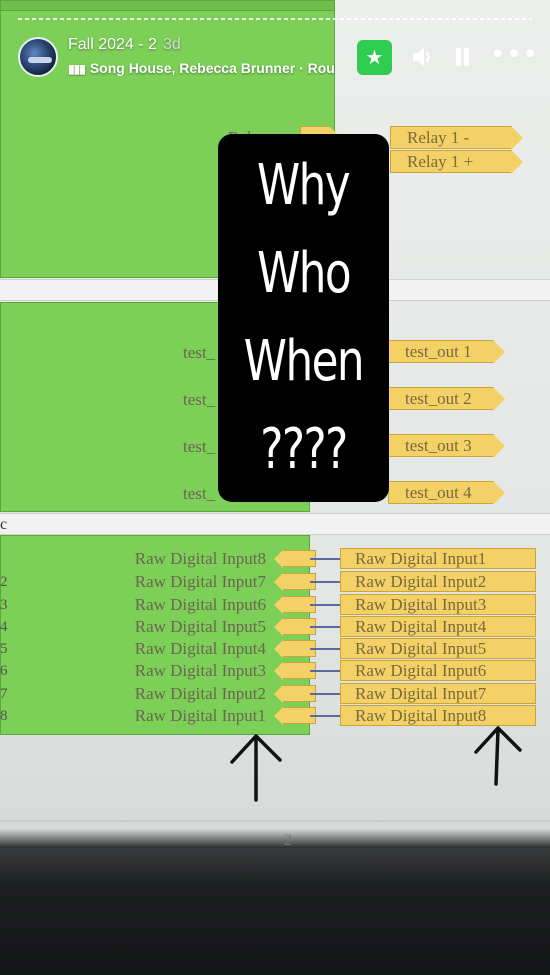 This screenshot has width=550, height=975. What do you see at coordinates (200, 581) in the screenshot?
I see `input-left-label: Raw Digital Input7` at bounding box center [200, 581].